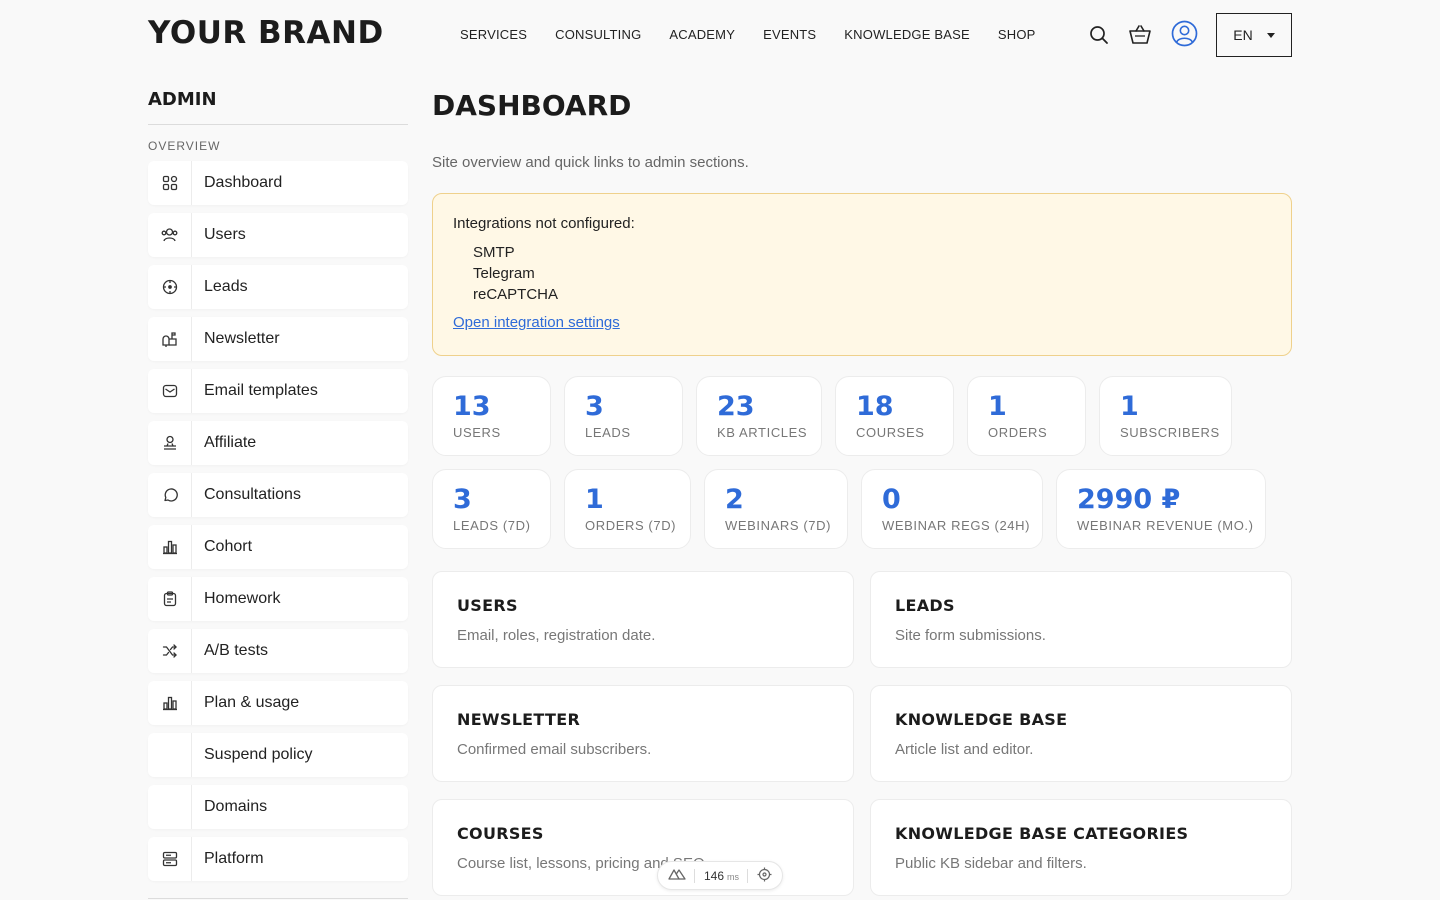  What do you see at coordinates (170, 859) in the screenshot?
I see `server-icon` at bounding box center [170, 859].